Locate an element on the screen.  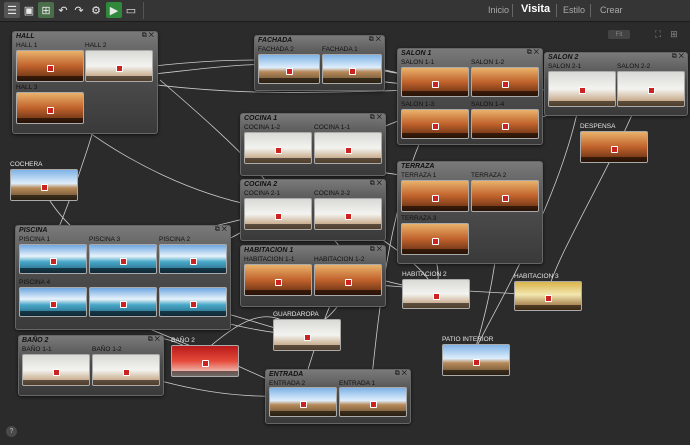
pano-label: ENTRADA 1 is located at coordinates (357, 383).